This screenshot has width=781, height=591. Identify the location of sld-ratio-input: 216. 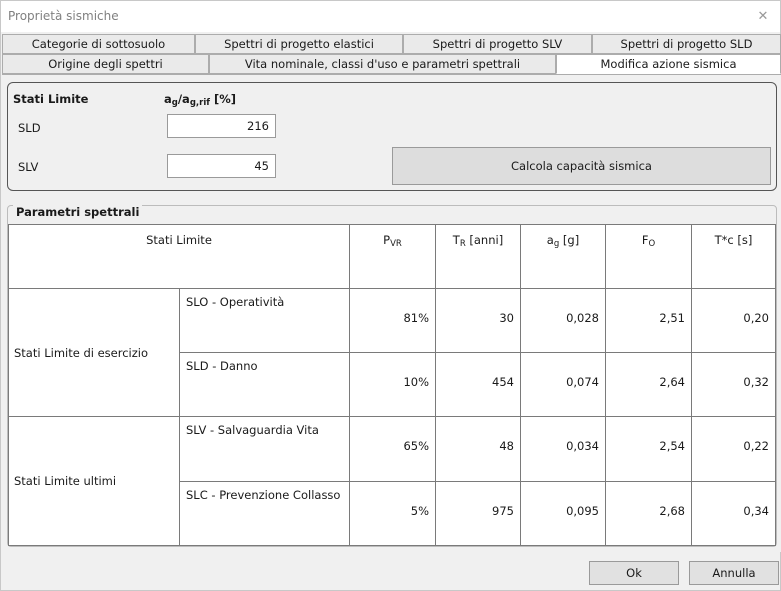
(221, 126).